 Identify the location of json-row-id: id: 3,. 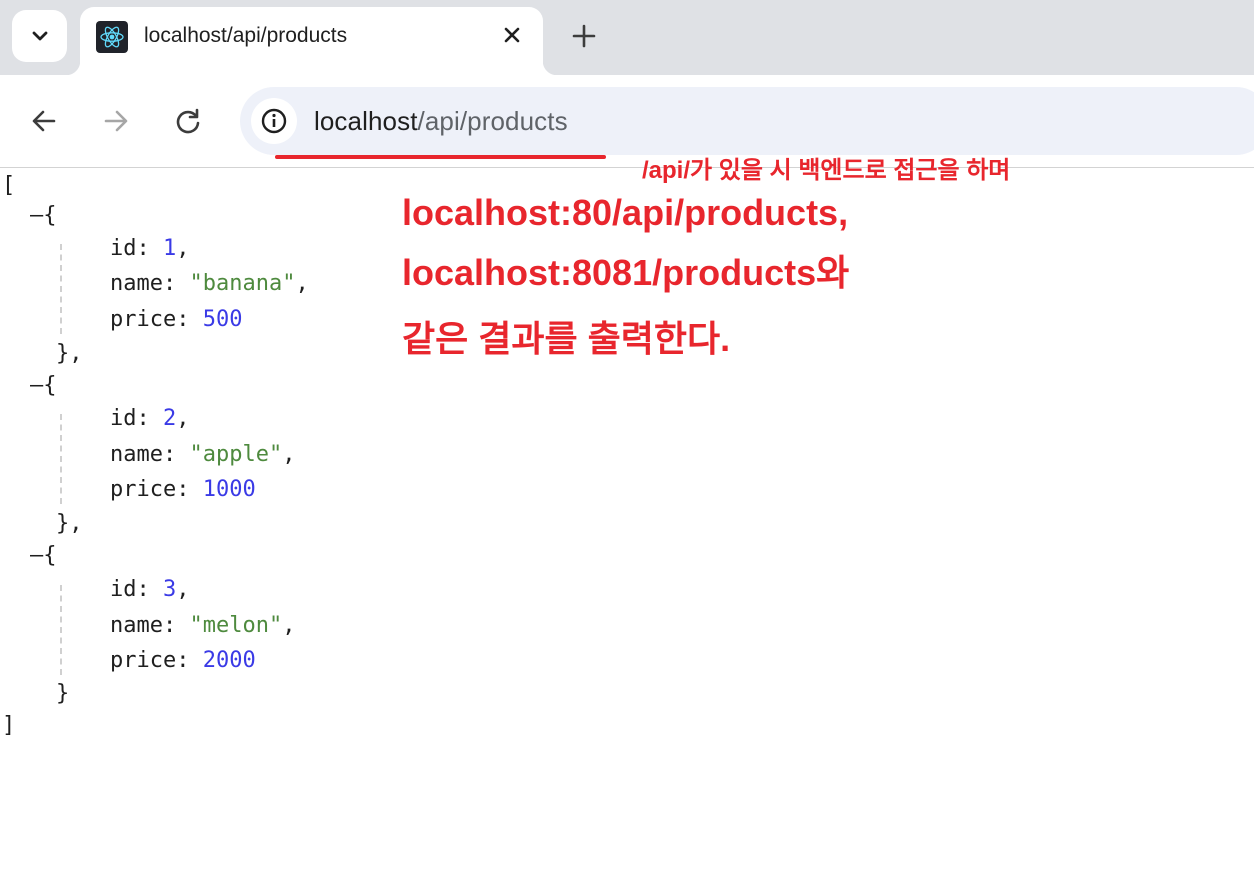
(150, 589).